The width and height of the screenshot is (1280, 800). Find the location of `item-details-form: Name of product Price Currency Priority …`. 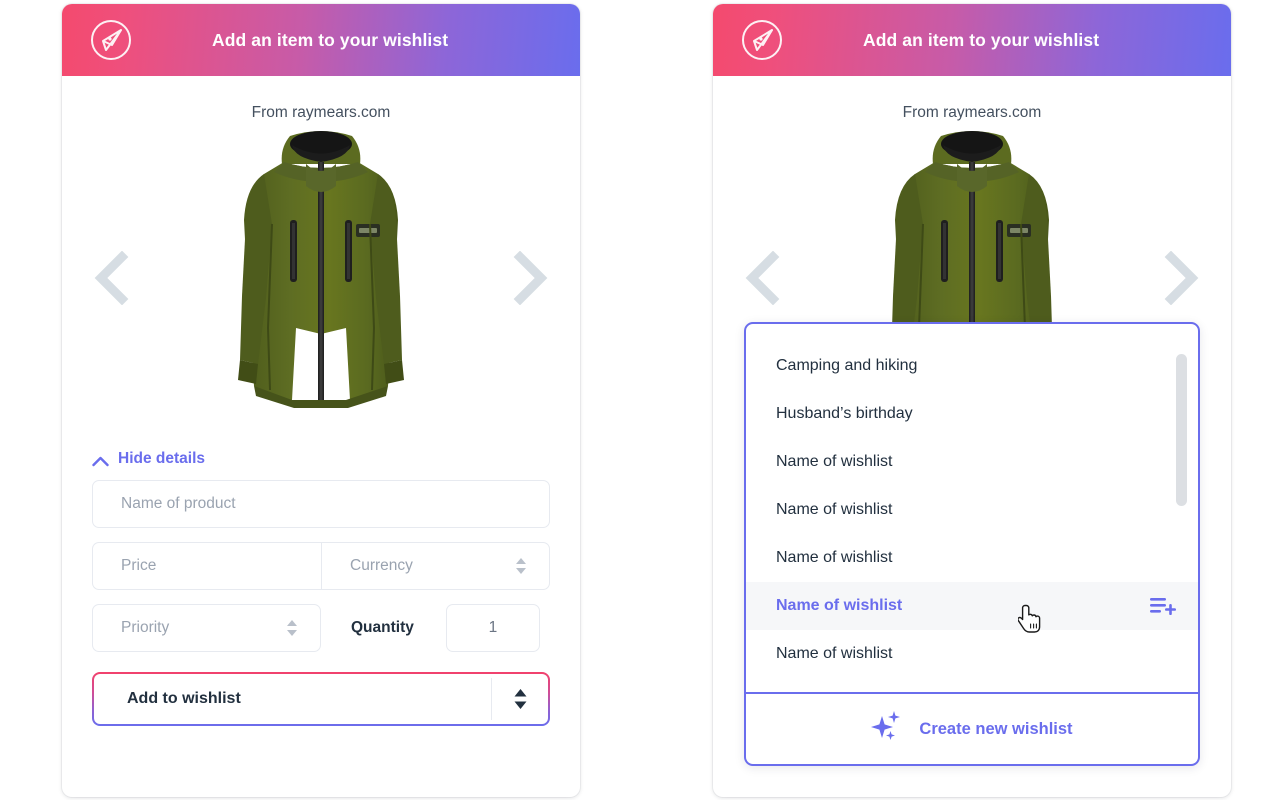

item-details-form: Name of product Price Currency Priority … is located at coordinates (321, 560).